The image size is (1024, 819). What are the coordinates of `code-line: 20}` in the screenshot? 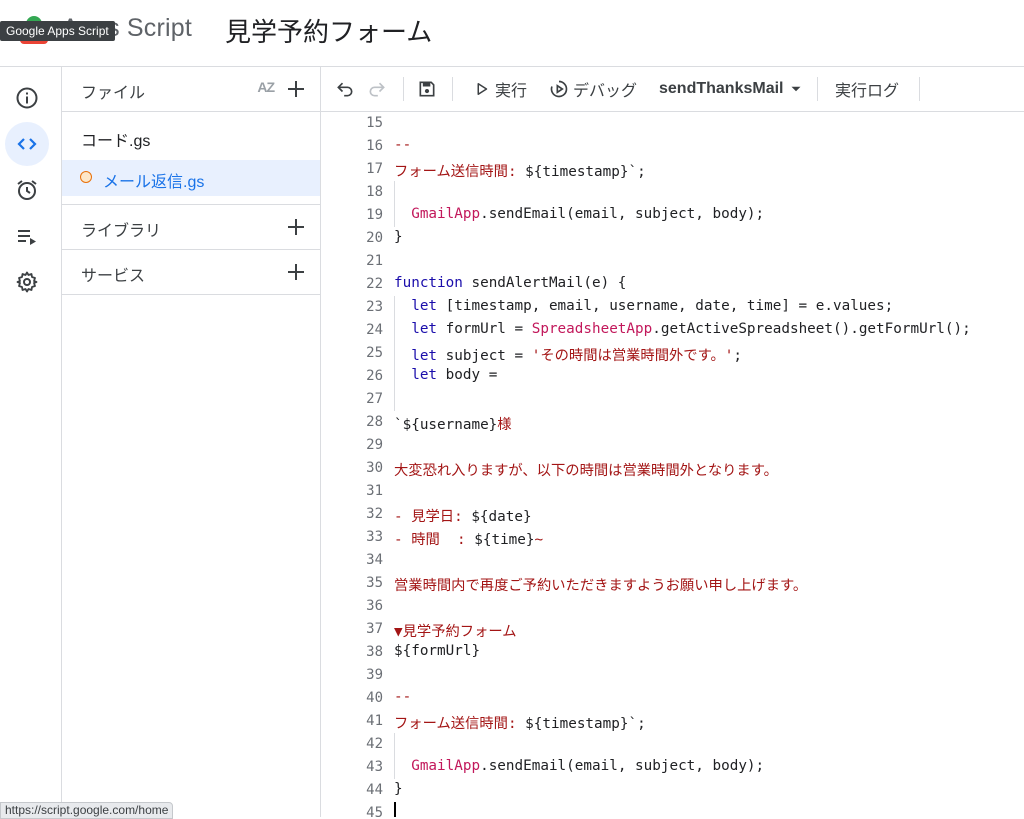 It's located at (672, 238).